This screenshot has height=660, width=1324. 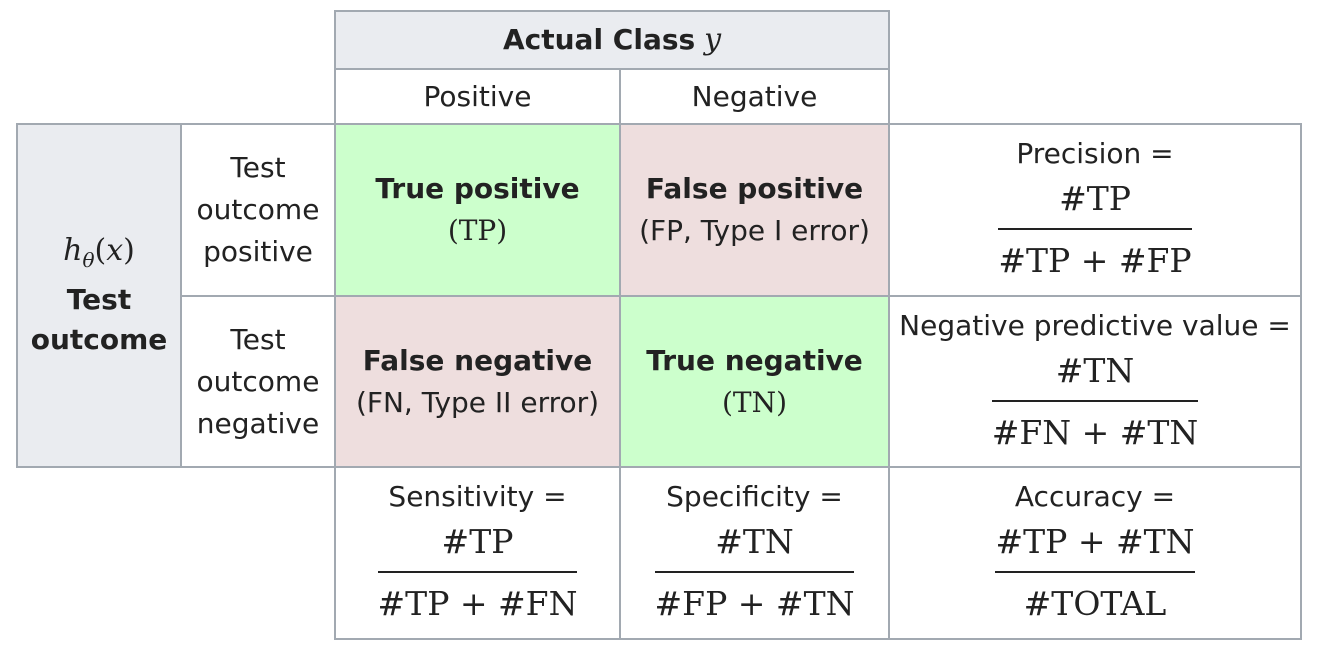 I want to click on column-header-positive: Positive, so click(x=477, y=96).